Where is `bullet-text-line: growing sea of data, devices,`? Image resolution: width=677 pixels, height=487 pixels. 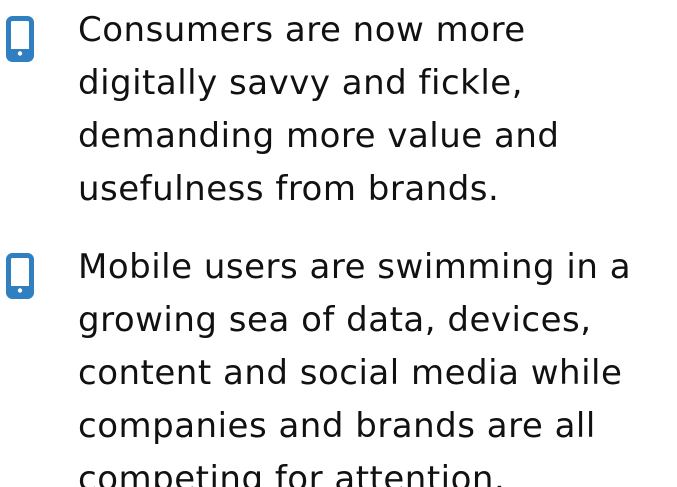 bullet-text-line: growing sea of data, devices, is located at coordinates (335, 320).